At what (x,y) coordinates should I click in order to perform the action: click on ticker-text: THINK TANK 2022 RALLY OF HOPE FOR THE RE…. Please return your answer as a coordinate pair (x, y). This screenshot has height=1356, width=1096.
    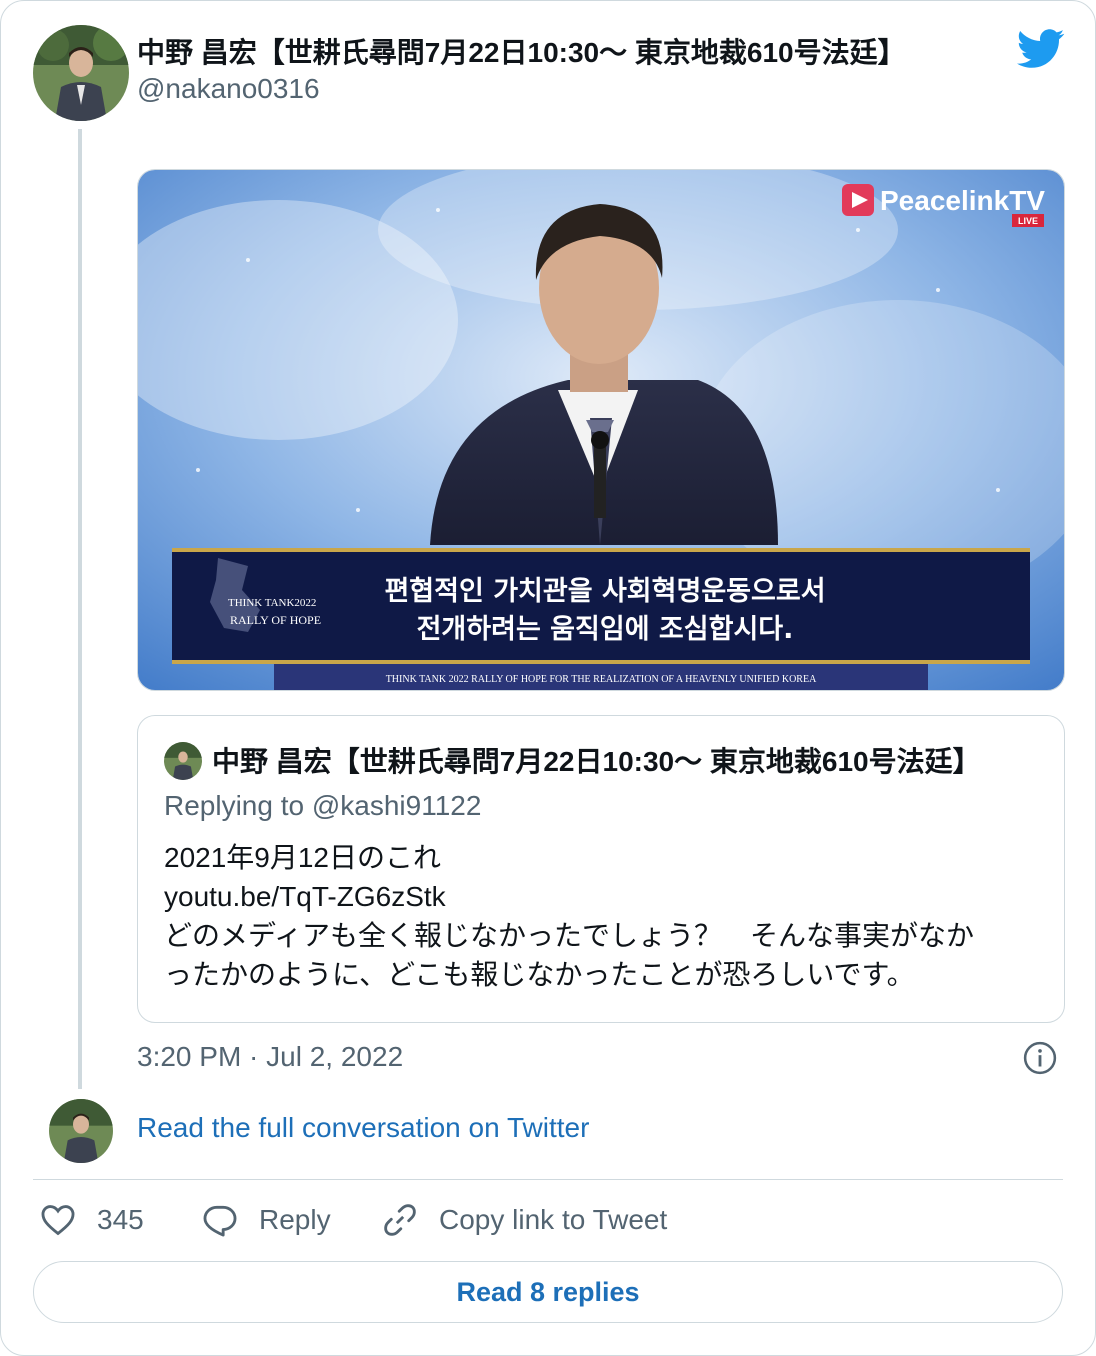
    Looking at the image, I should click on (601, 679).